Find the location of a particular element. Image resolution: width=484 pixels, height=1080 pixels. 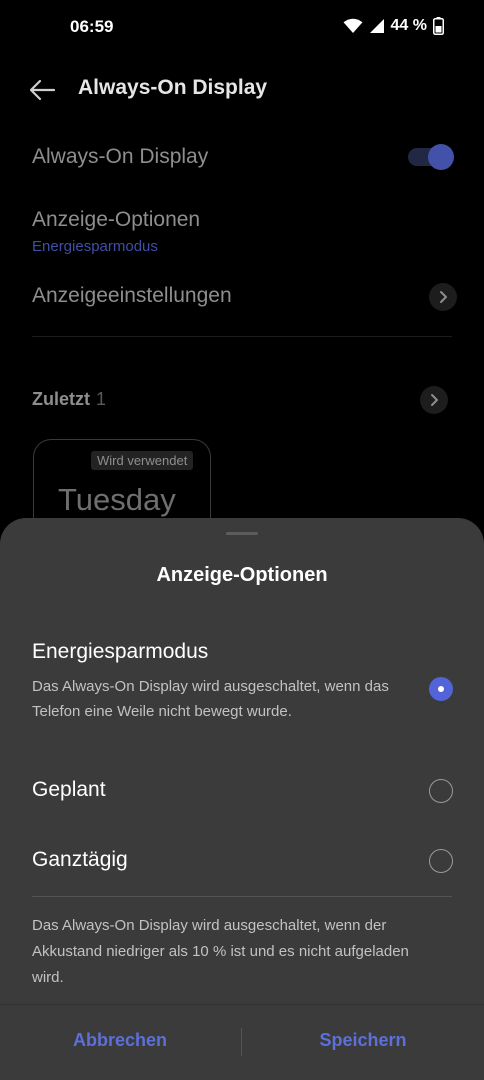

battery-icon is located at coordinates (438, 26).